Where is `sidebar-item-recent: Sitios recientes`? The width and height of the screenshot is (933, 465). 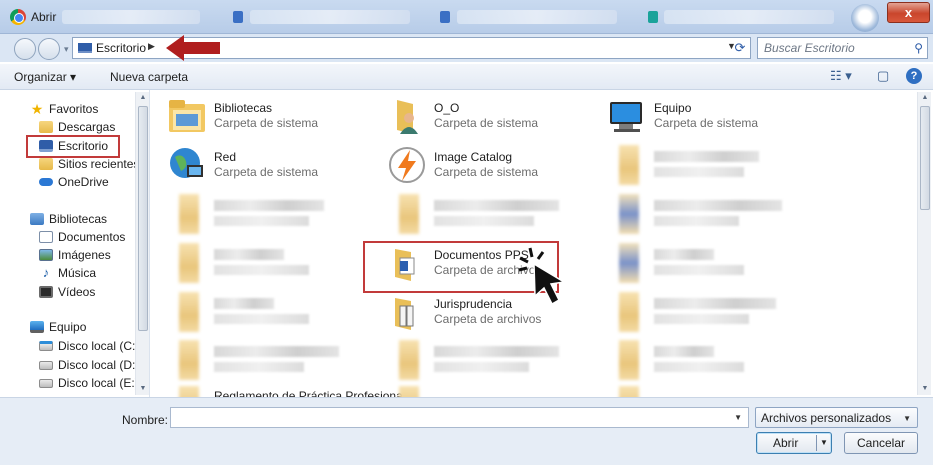 sidebar-item-recent: Sitios recientes is located at coordinates (89, 164).